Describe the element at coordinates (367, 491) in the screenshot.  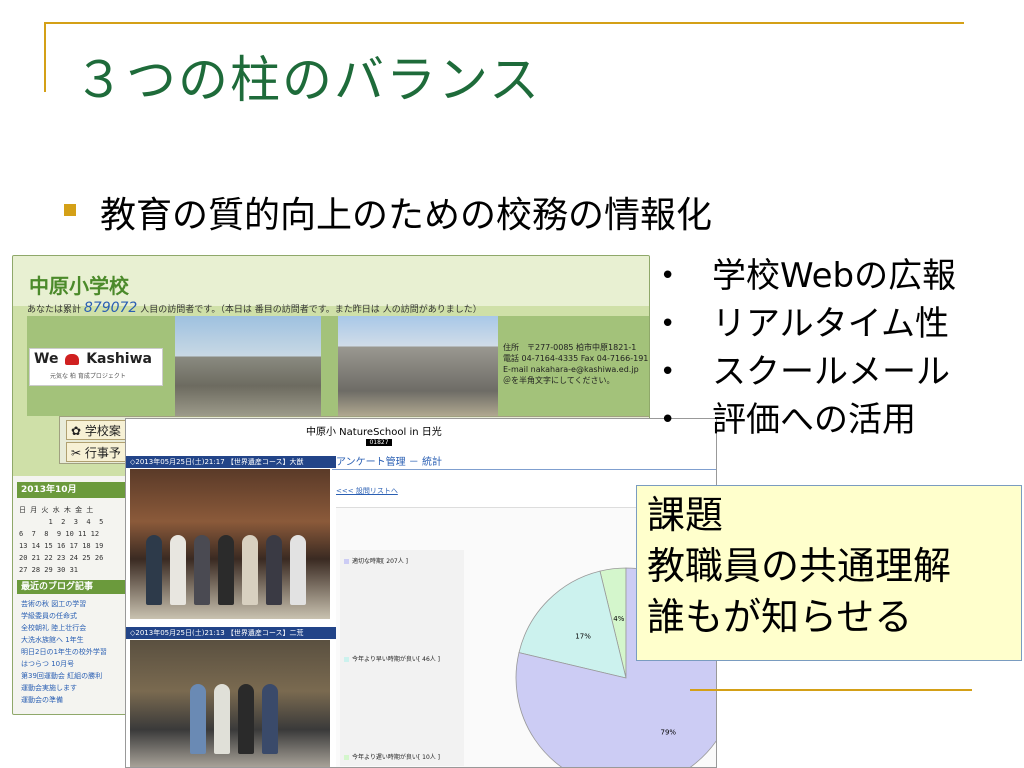
I see `back-to-questions-link: <<< 設問リストへ` at that location.